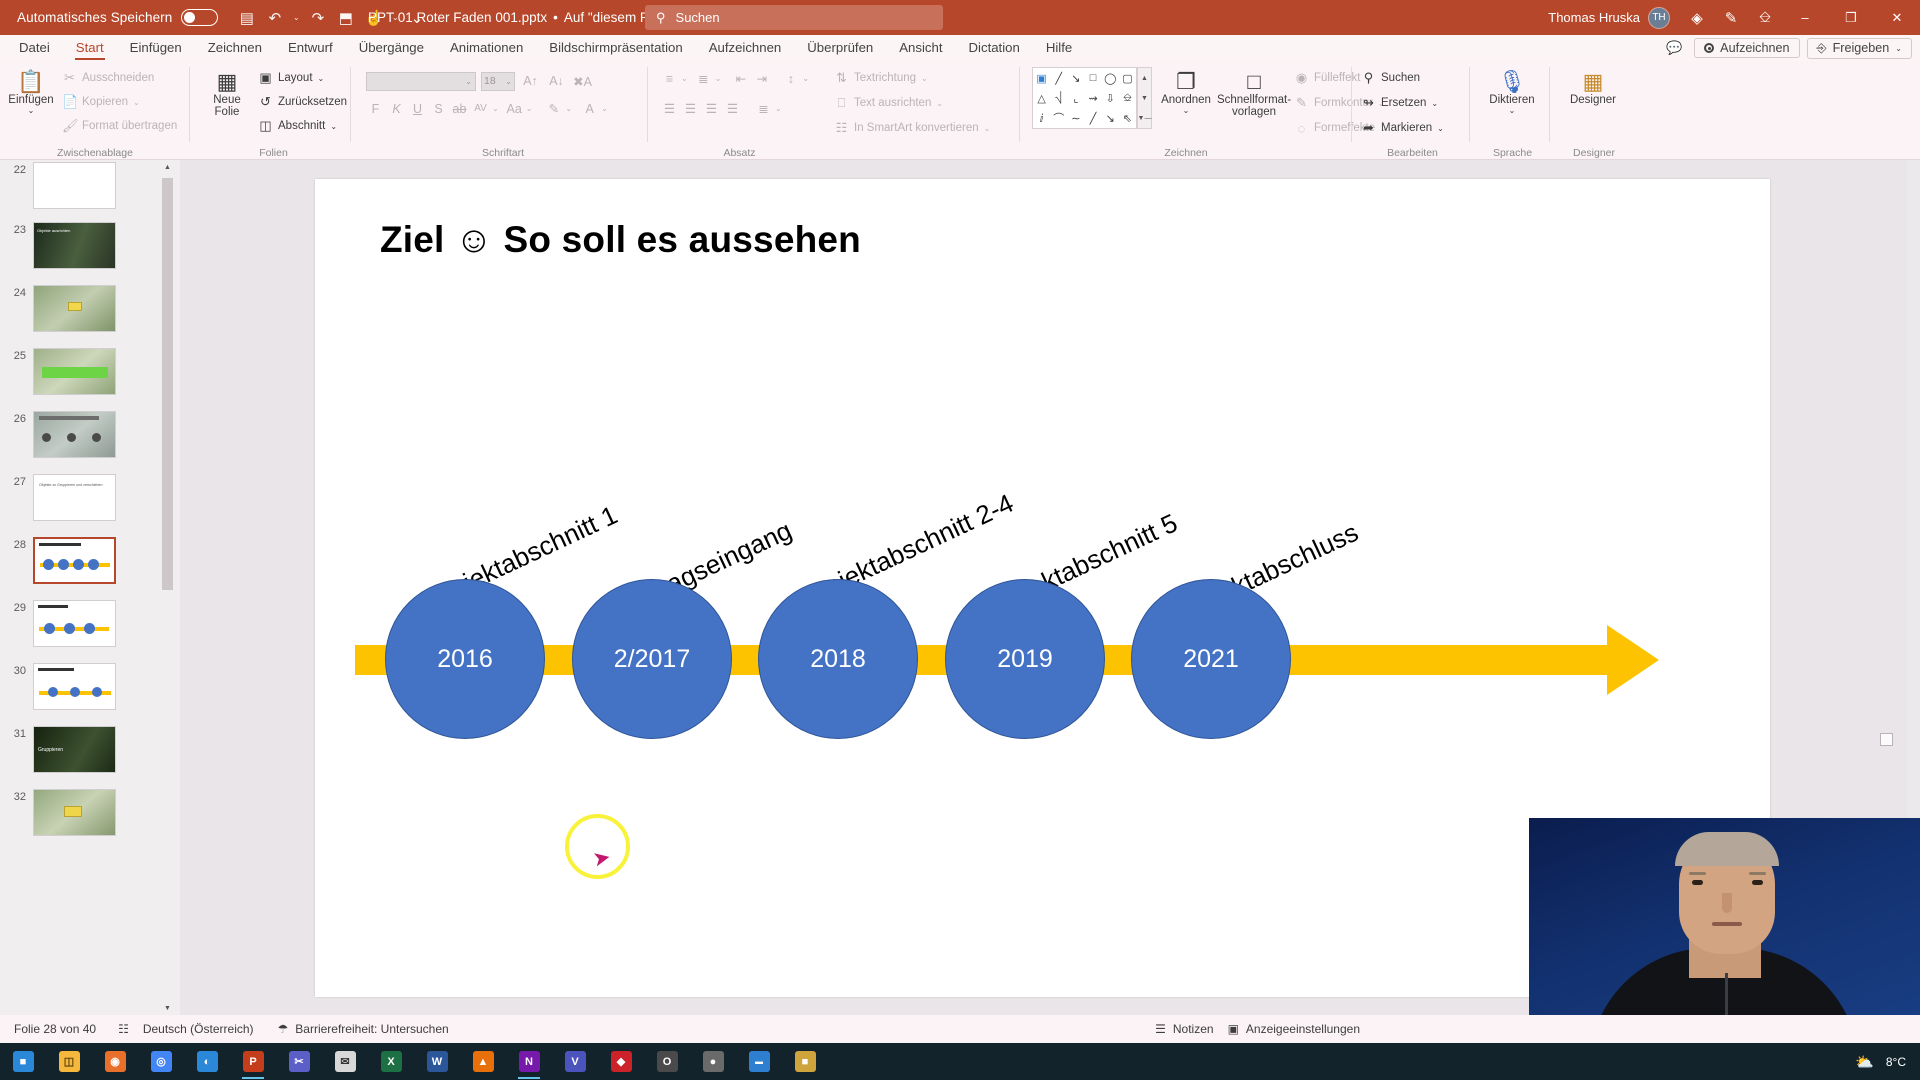  I want to click on strikethrough-button: ab, so click(459, 109).